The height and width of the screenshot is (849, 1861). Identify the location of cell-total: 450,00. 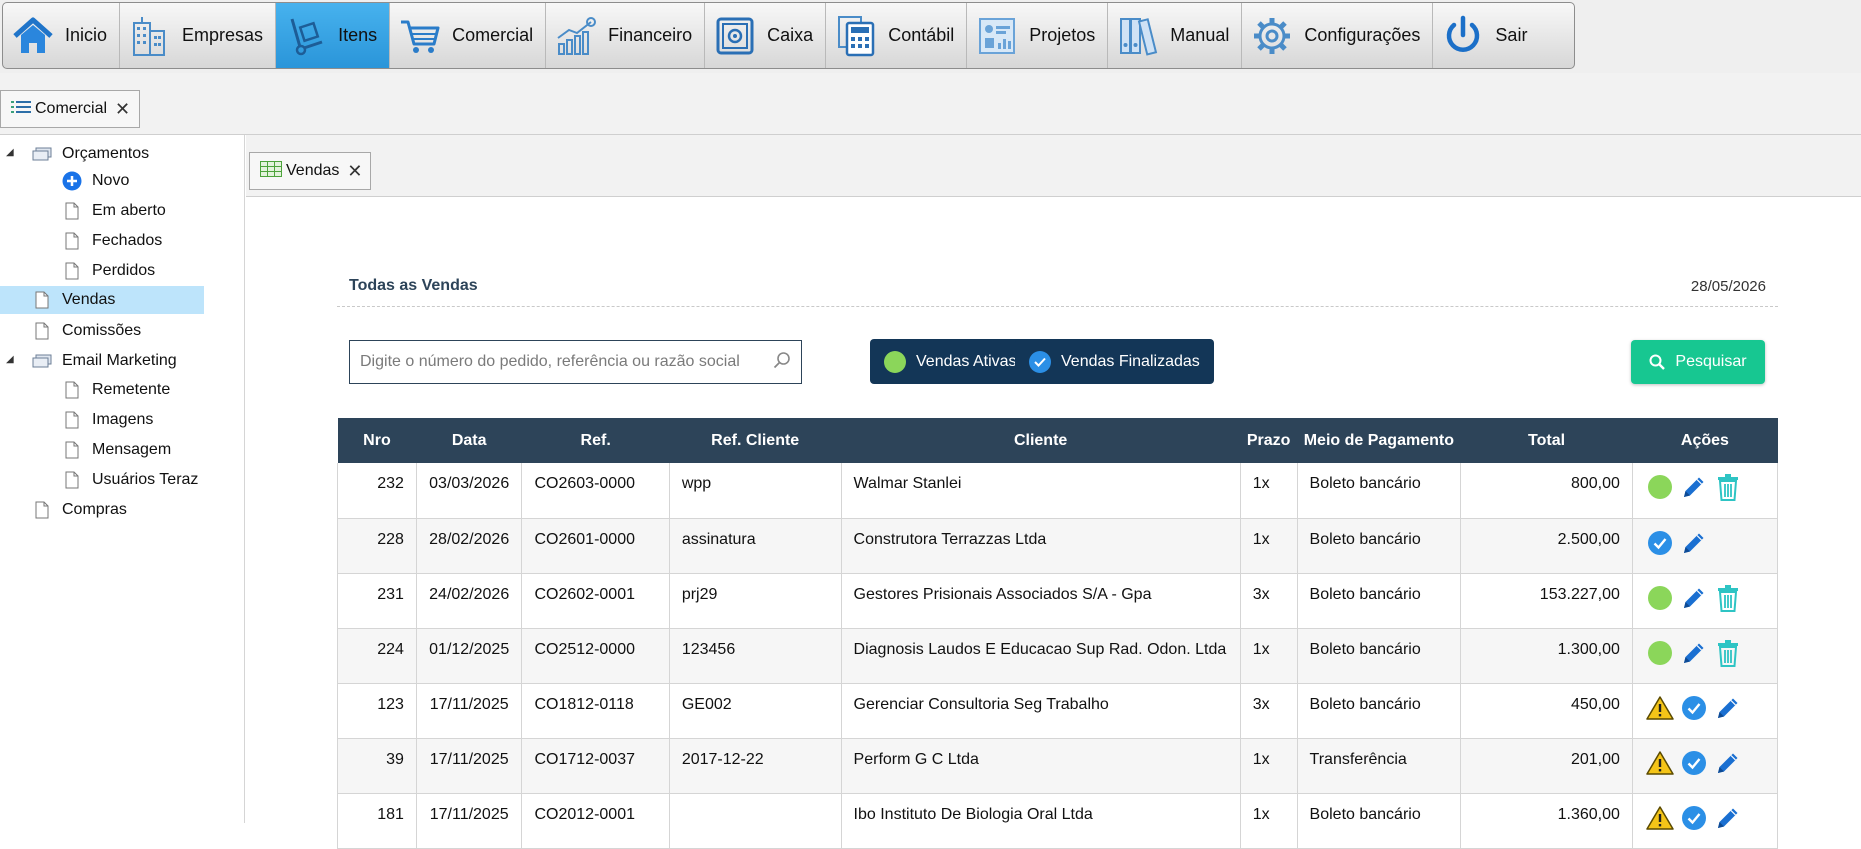
(1546, 711).